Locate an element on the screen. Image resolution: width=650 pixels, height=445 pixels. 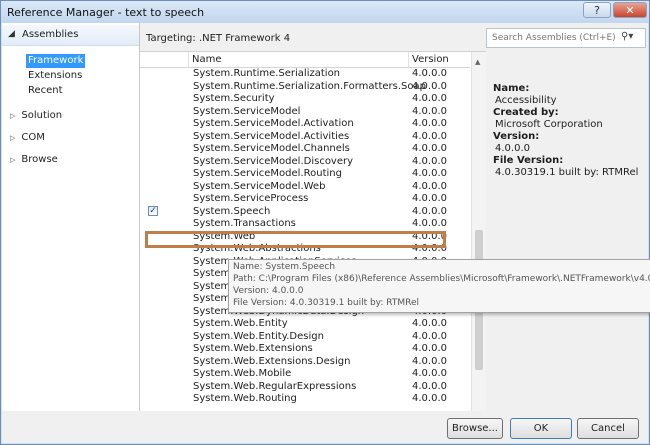
table-row: System.ServiceModel.Activation 4.0.0.0 is located at coordinates (305, 124).